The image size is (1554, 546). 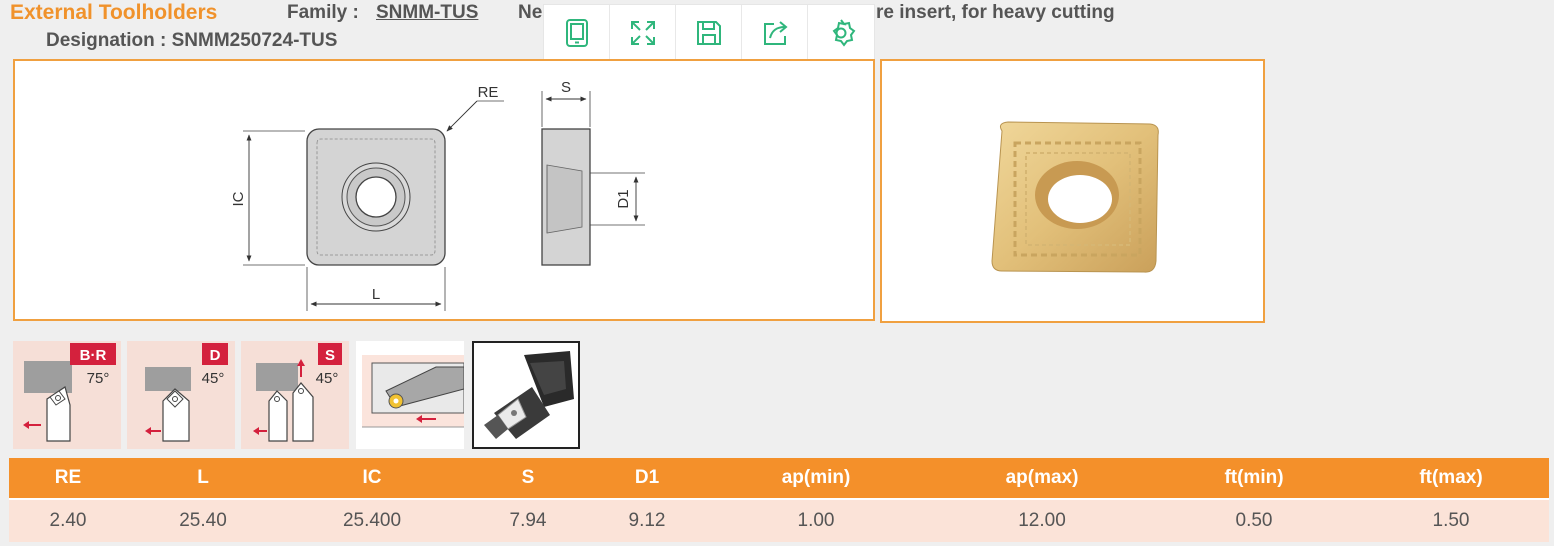 What do you see at coordinates (437, 195) in the screenshot?
I see `technical-drawing: IC L RE D1 S` at bounding box center [437, 195].